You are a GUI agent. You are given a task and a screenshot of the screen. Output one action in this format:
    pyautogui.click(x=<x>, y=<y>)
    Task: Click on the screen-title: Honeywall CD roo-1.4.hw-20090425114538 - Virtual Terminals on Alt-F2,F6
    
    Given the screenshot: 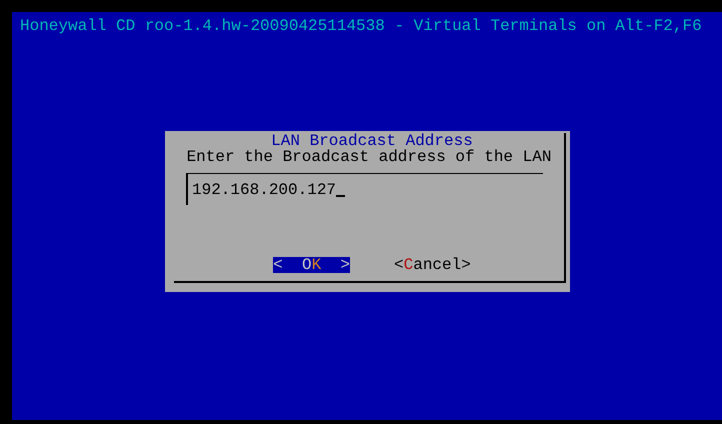 What is the action you would take?
    pyautogui.click(x=361, y=26)
    